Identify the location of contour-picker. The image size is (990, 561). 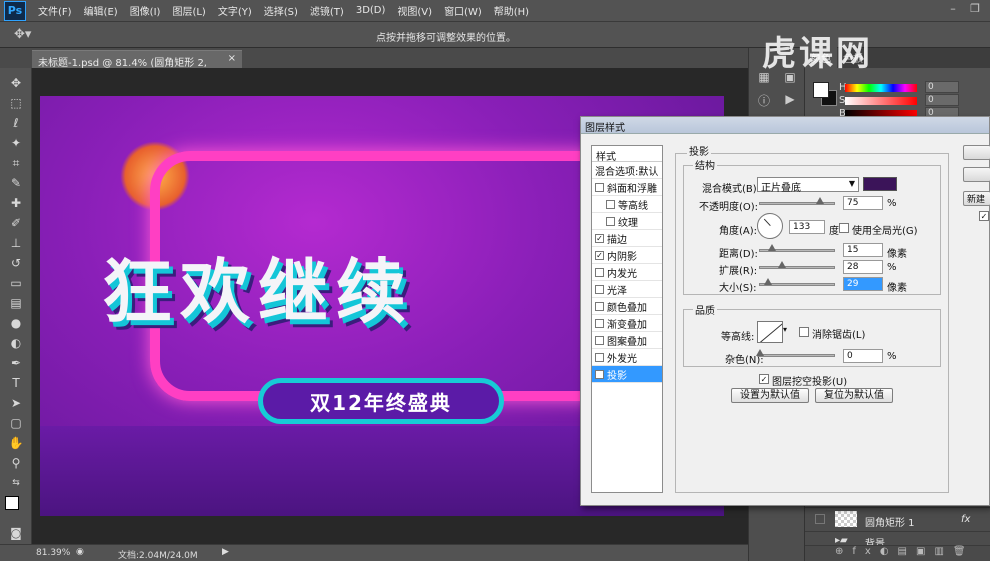
(770, 332).